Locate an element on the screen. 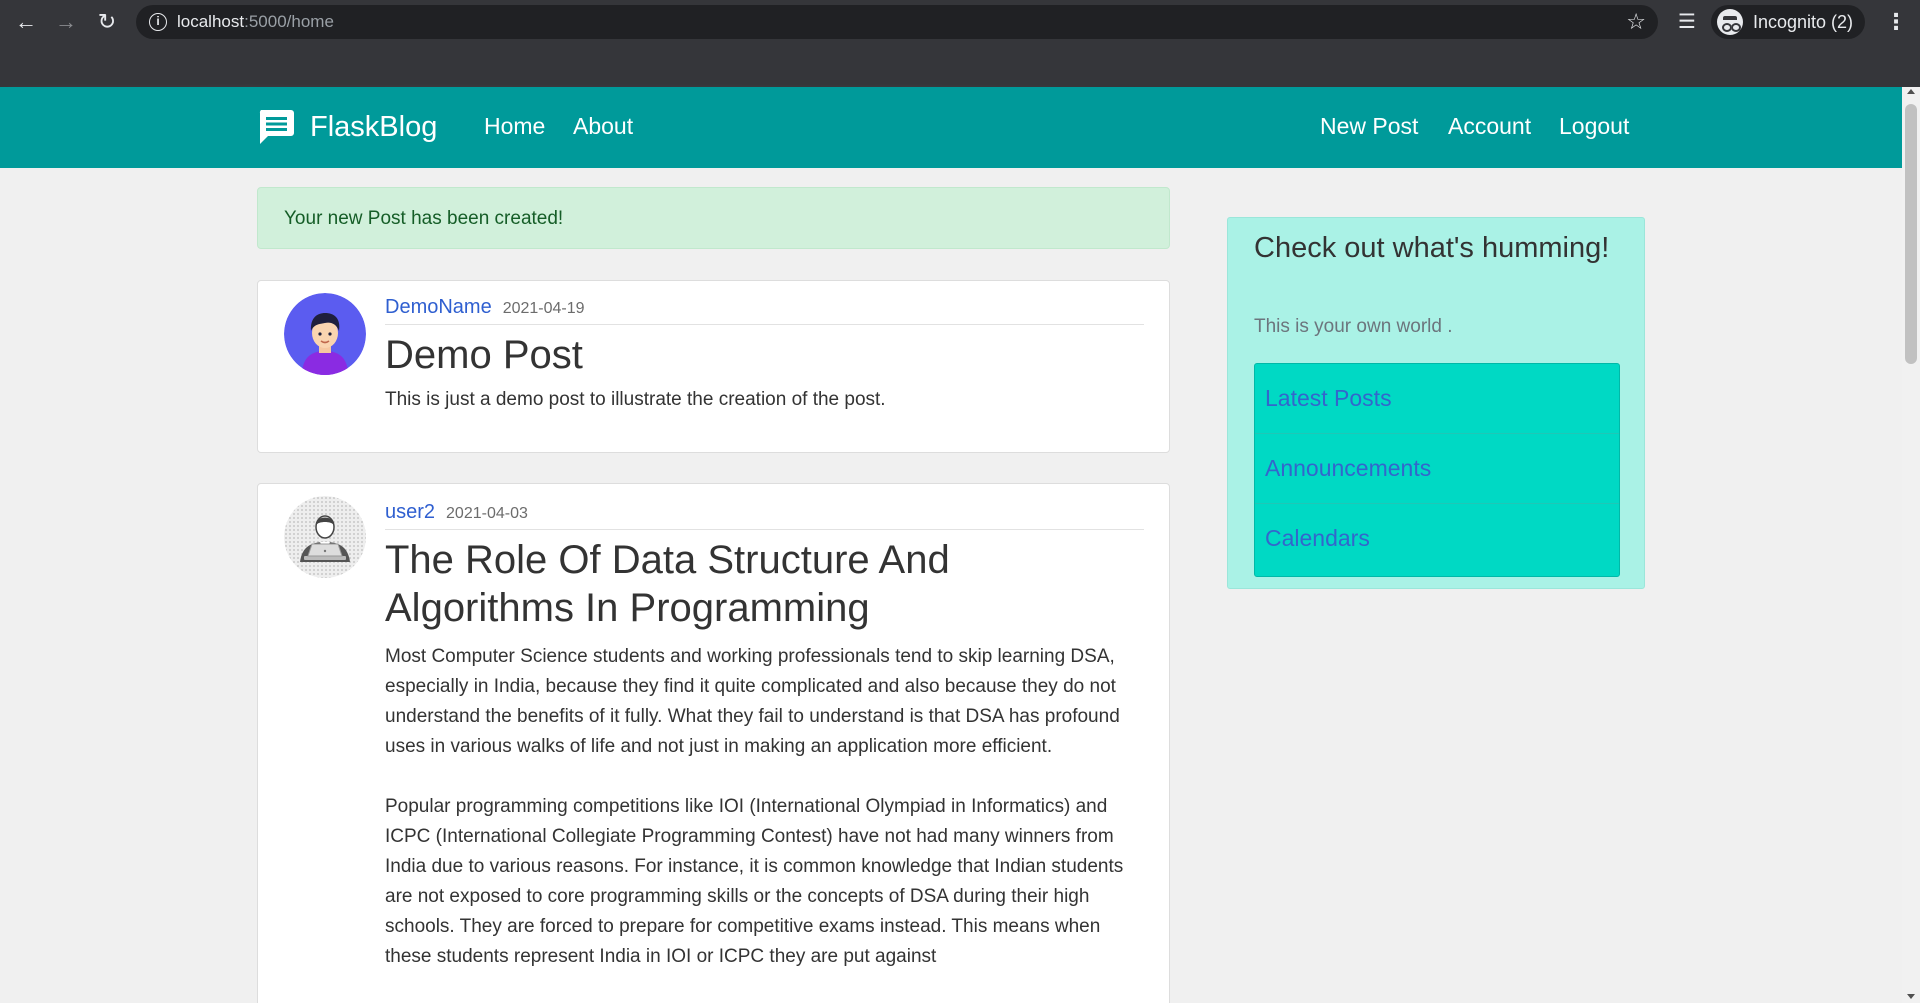 The width and height of the screenshot is (1920, 1003). sidebar-item-latest-posts: Latest Posts is located at coordinates (1437, 399).